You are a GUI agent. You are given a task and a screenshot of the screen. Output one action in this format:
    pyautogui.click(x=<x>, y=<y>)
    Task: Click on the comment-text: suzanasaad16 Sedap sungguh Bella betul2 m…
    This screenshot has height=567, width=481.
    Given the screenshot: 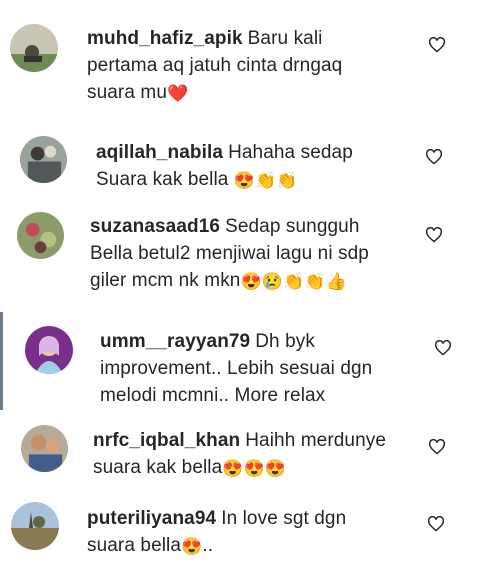 What is the action you would take?
    pyautogui.click(x=240, y=253)
    